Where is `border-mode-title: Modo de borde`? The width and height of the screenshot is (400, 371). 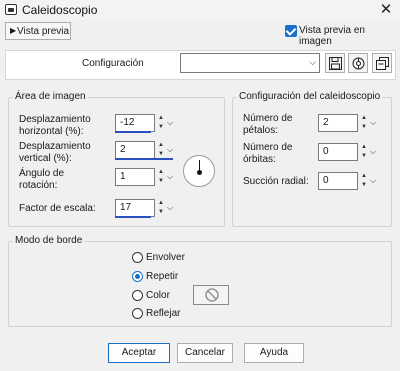
border-mode-title: Modo de borde is located at coordinates (49, 240).